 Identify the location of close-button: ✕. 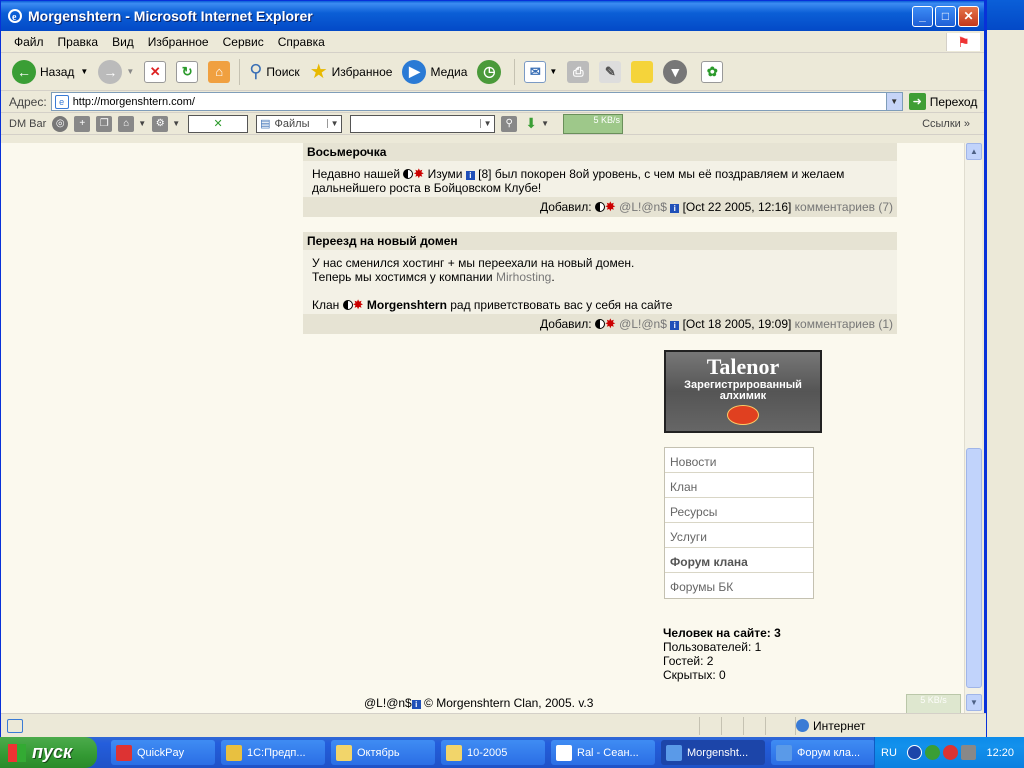
(968, 16).